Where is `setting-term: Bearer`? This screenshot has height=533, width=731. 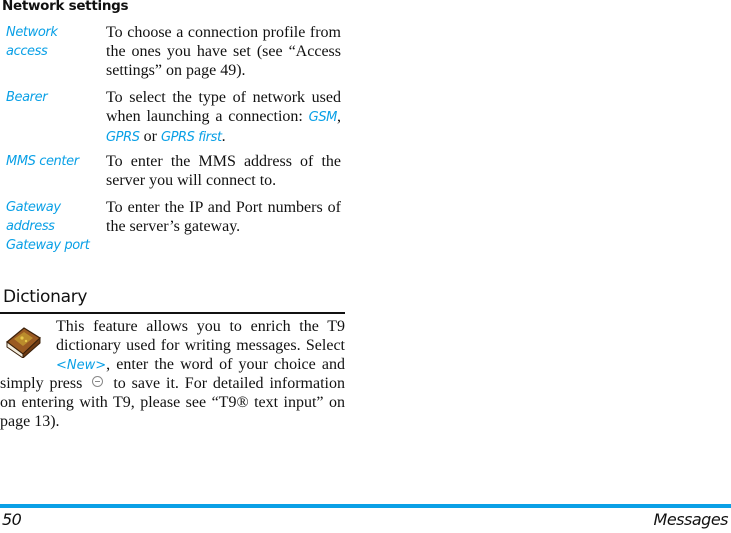
setting-term: Bearer is located at coordinates (27, 97).